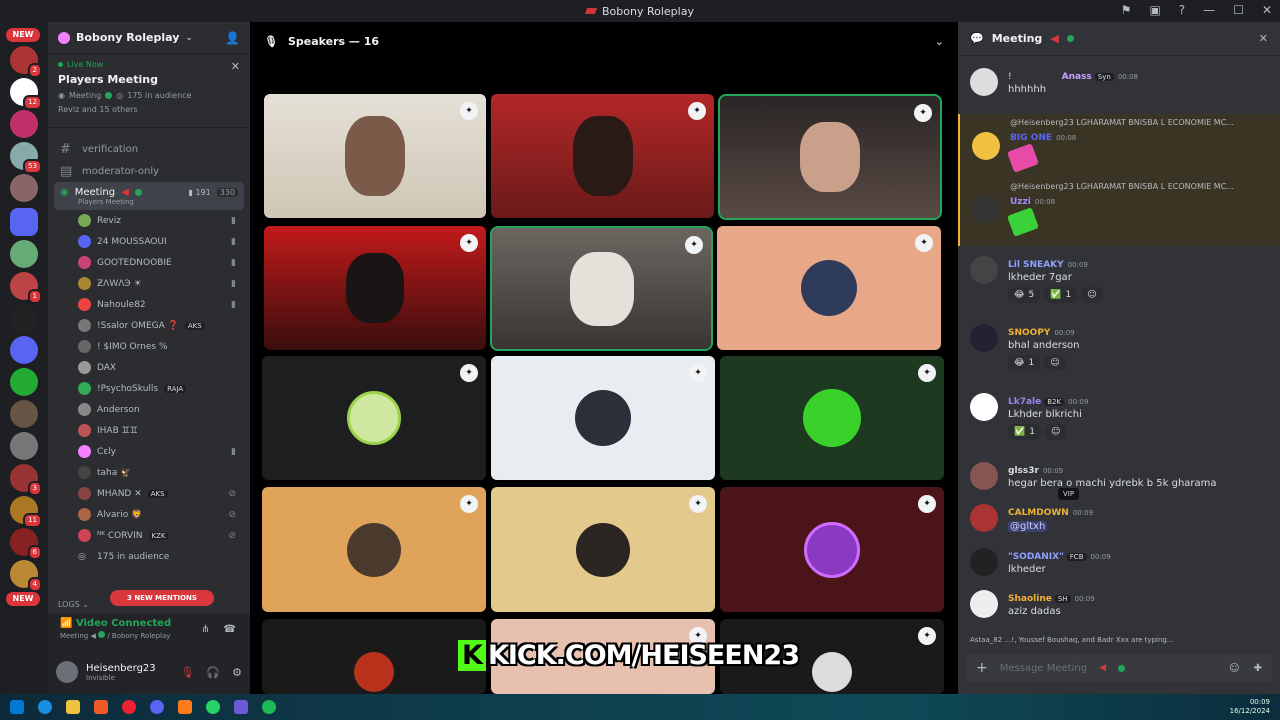  What do you see at coordinates (1077, 77) in the screenshot?
I see `message-author: Anass` at bounding box center [1077, 77].